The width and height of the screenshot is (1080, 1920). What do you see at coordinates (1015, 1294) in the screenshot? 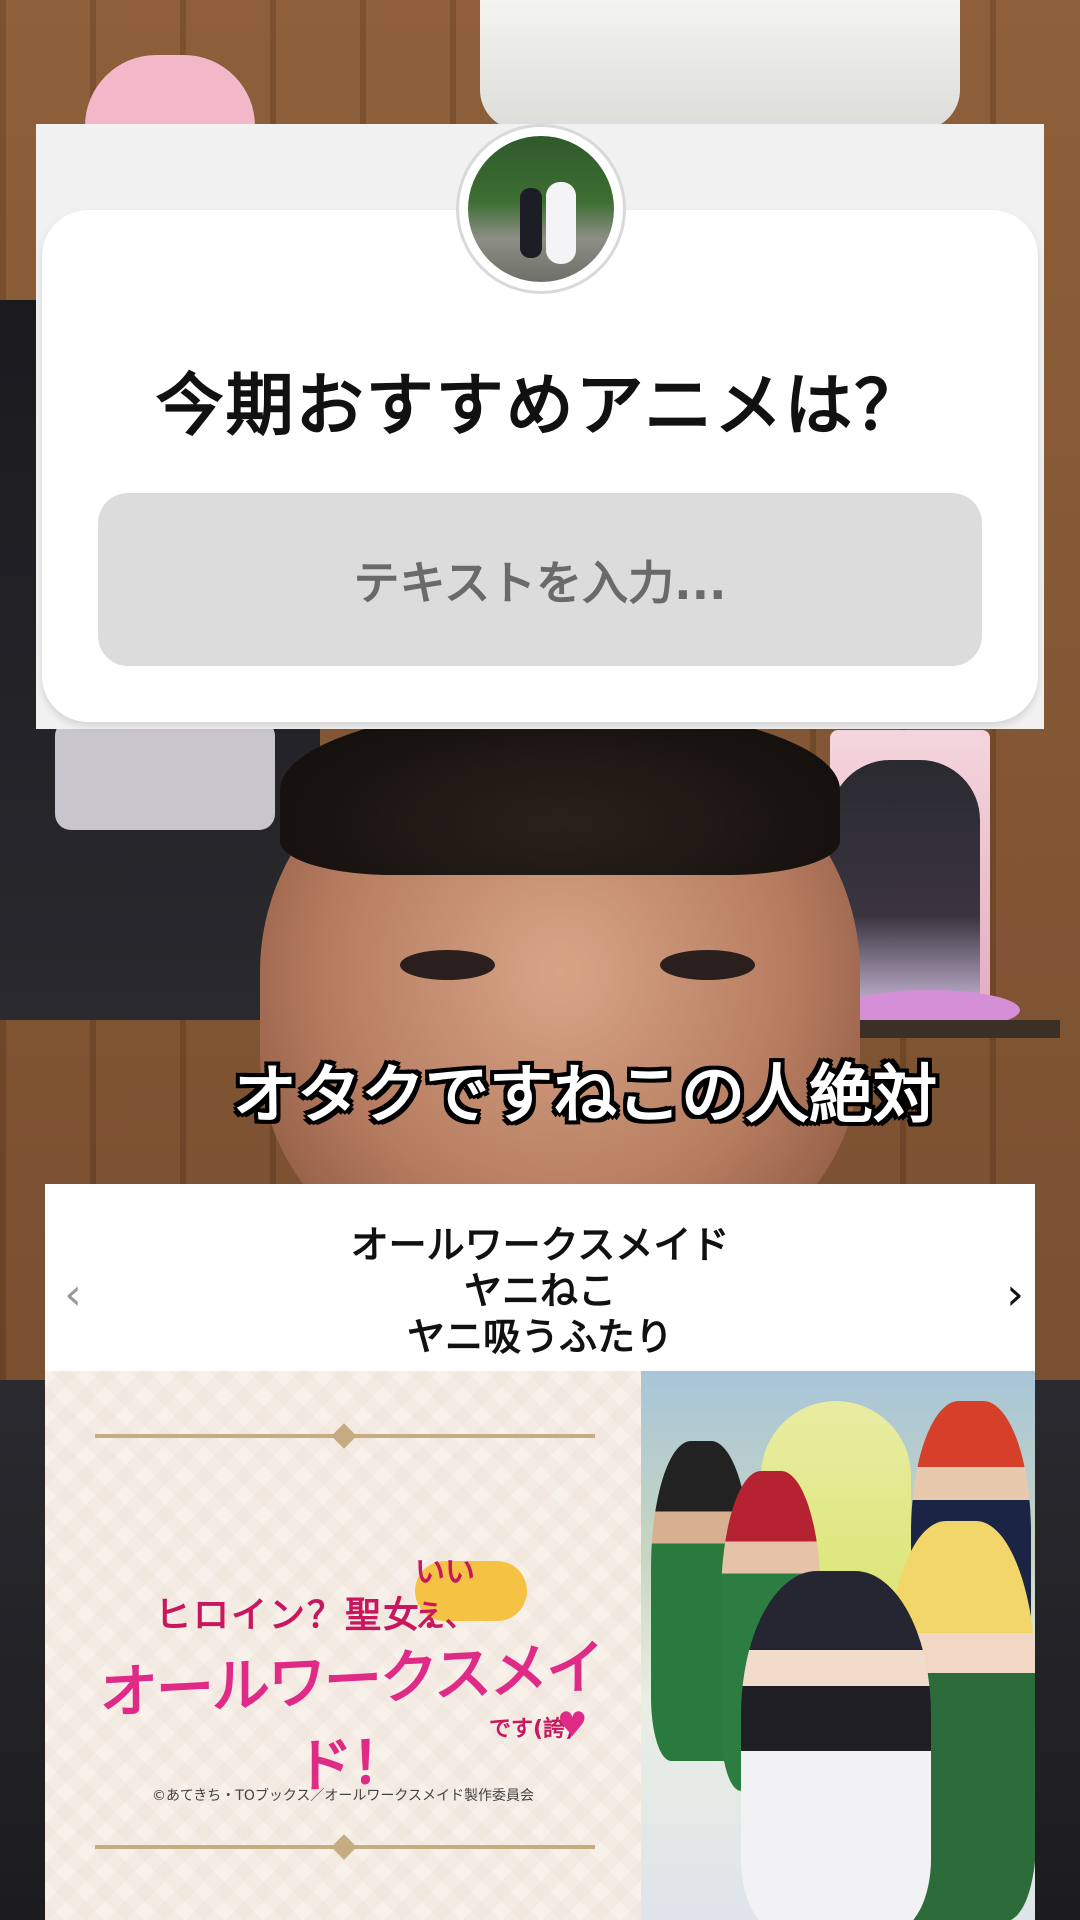
I see `chevron-right-icon: ›` at bounding box center [1015, 1294].